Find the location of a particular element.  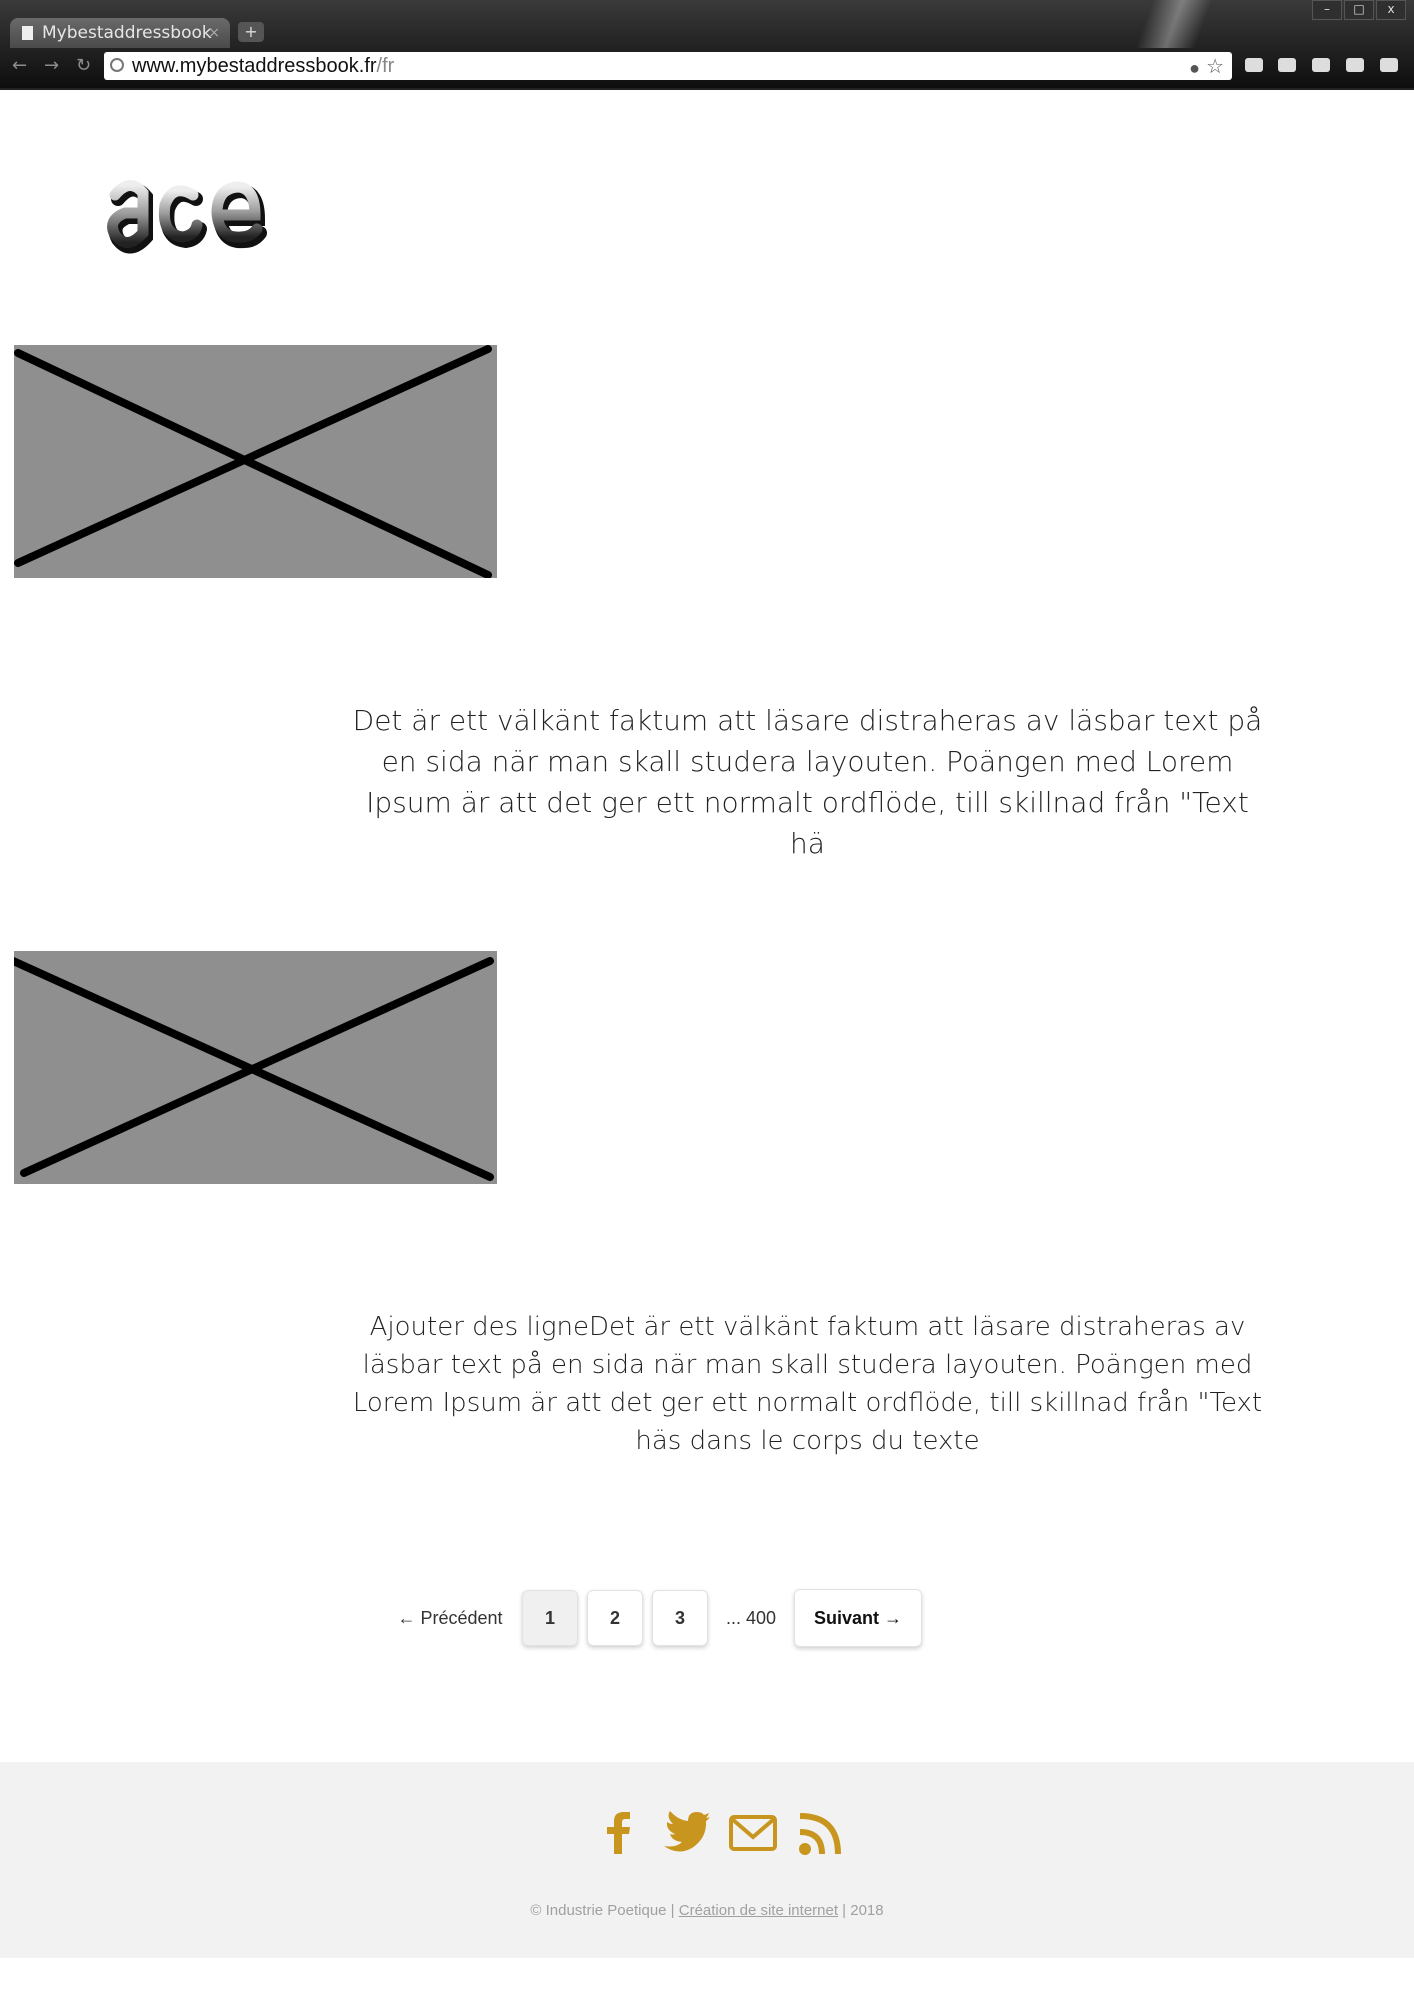

reload-icon: ↻ is located at coordinates (83, 65).